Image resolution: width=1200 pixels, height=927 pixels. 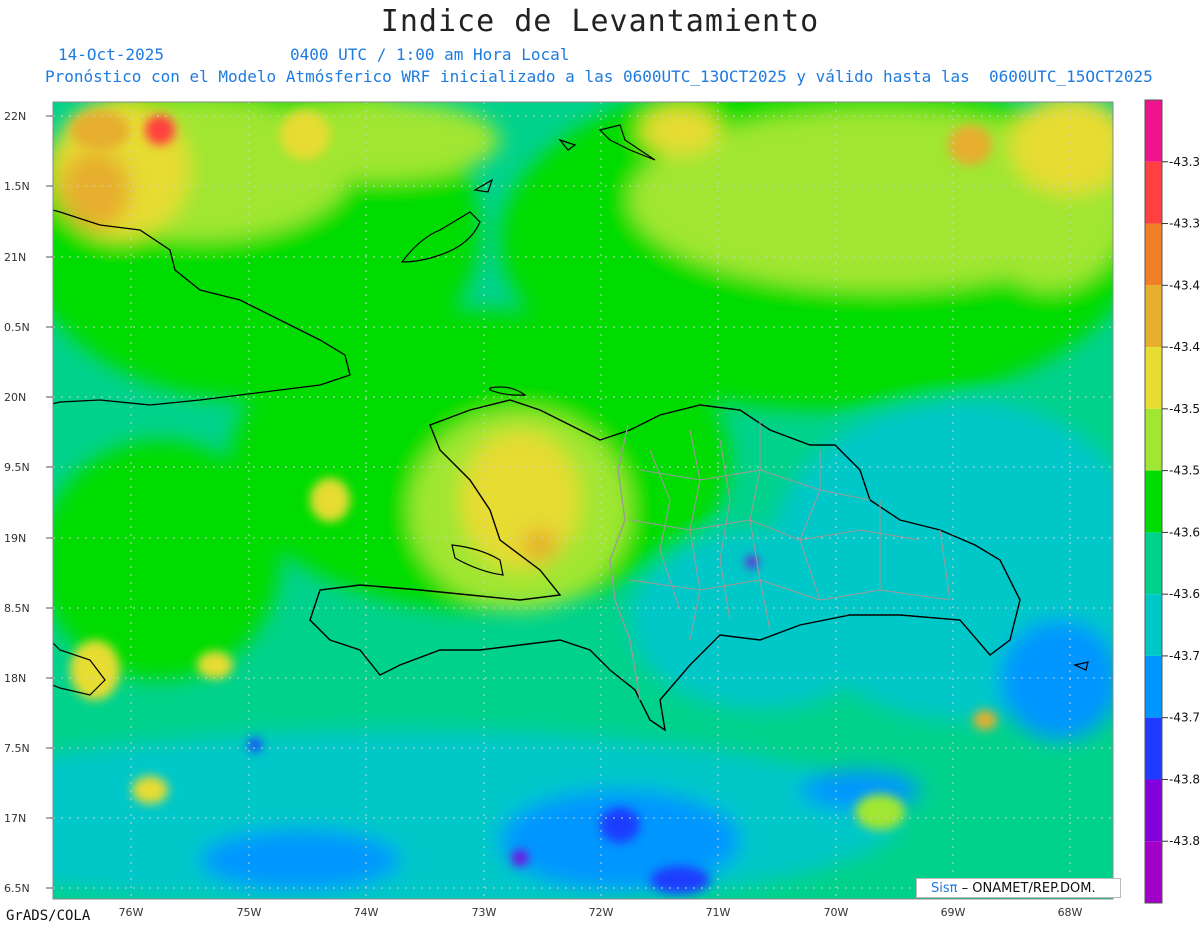 What do you see at coordinates (15, 397) in the screenshot?
I see `lat-tick-label: 20N` at bounding box center [15, 397].